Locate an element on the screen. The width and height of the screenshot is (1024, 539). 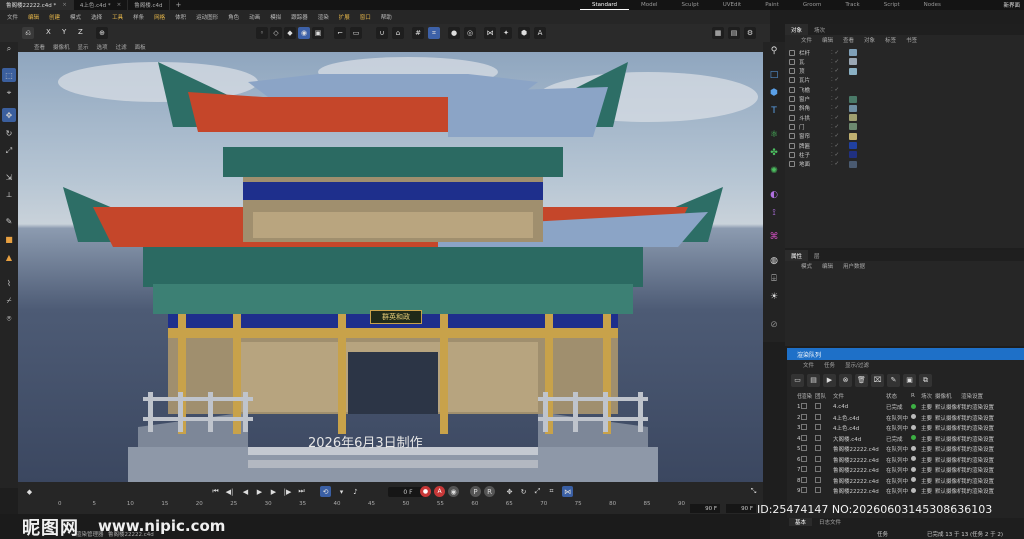
open-folder-icon: ▭ is located at coordinates (797, 380).